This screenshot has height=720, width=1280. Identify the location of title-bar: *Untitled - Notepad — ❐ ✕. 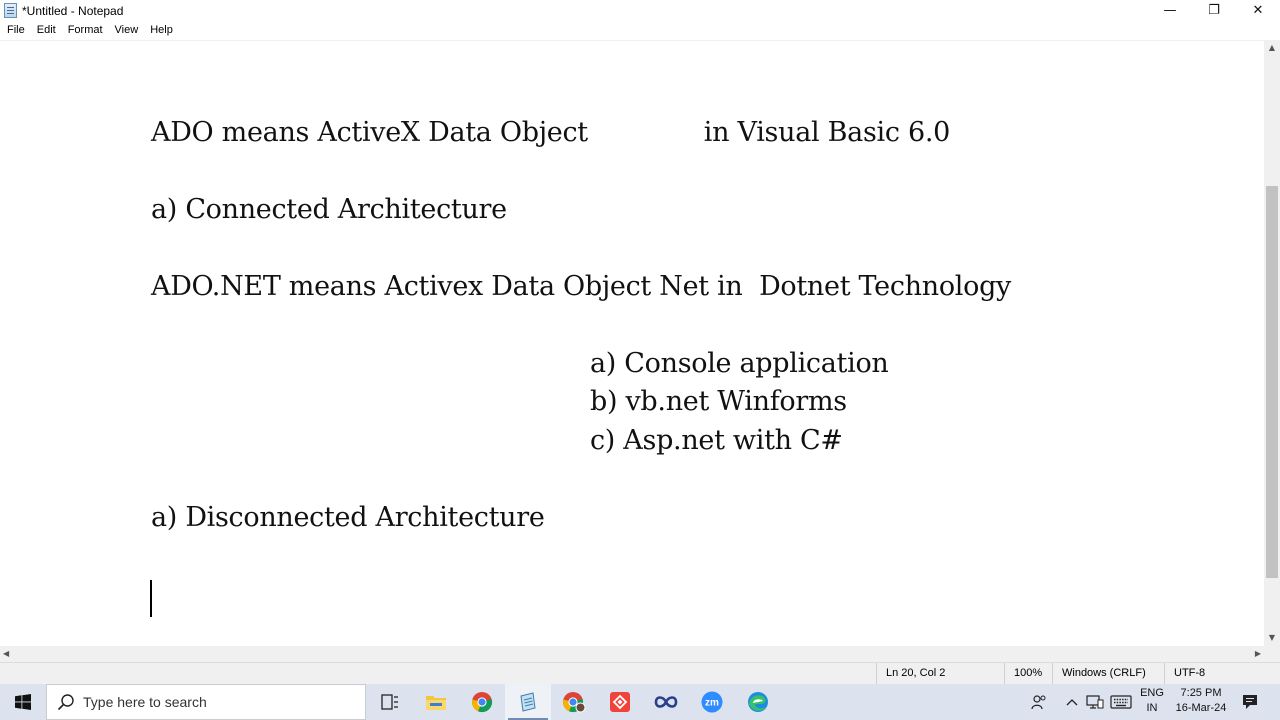
(640, 10).